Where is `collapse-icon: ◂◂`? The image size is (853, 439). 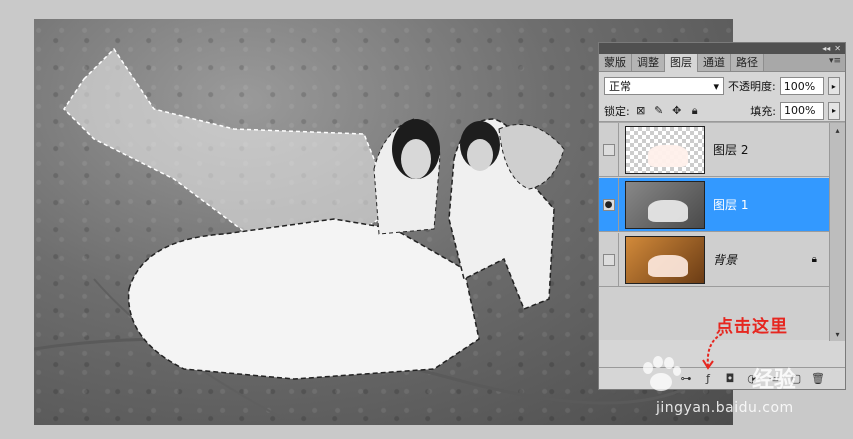
collapse-icon: ◂◂ is located at coordinates (826, 48).